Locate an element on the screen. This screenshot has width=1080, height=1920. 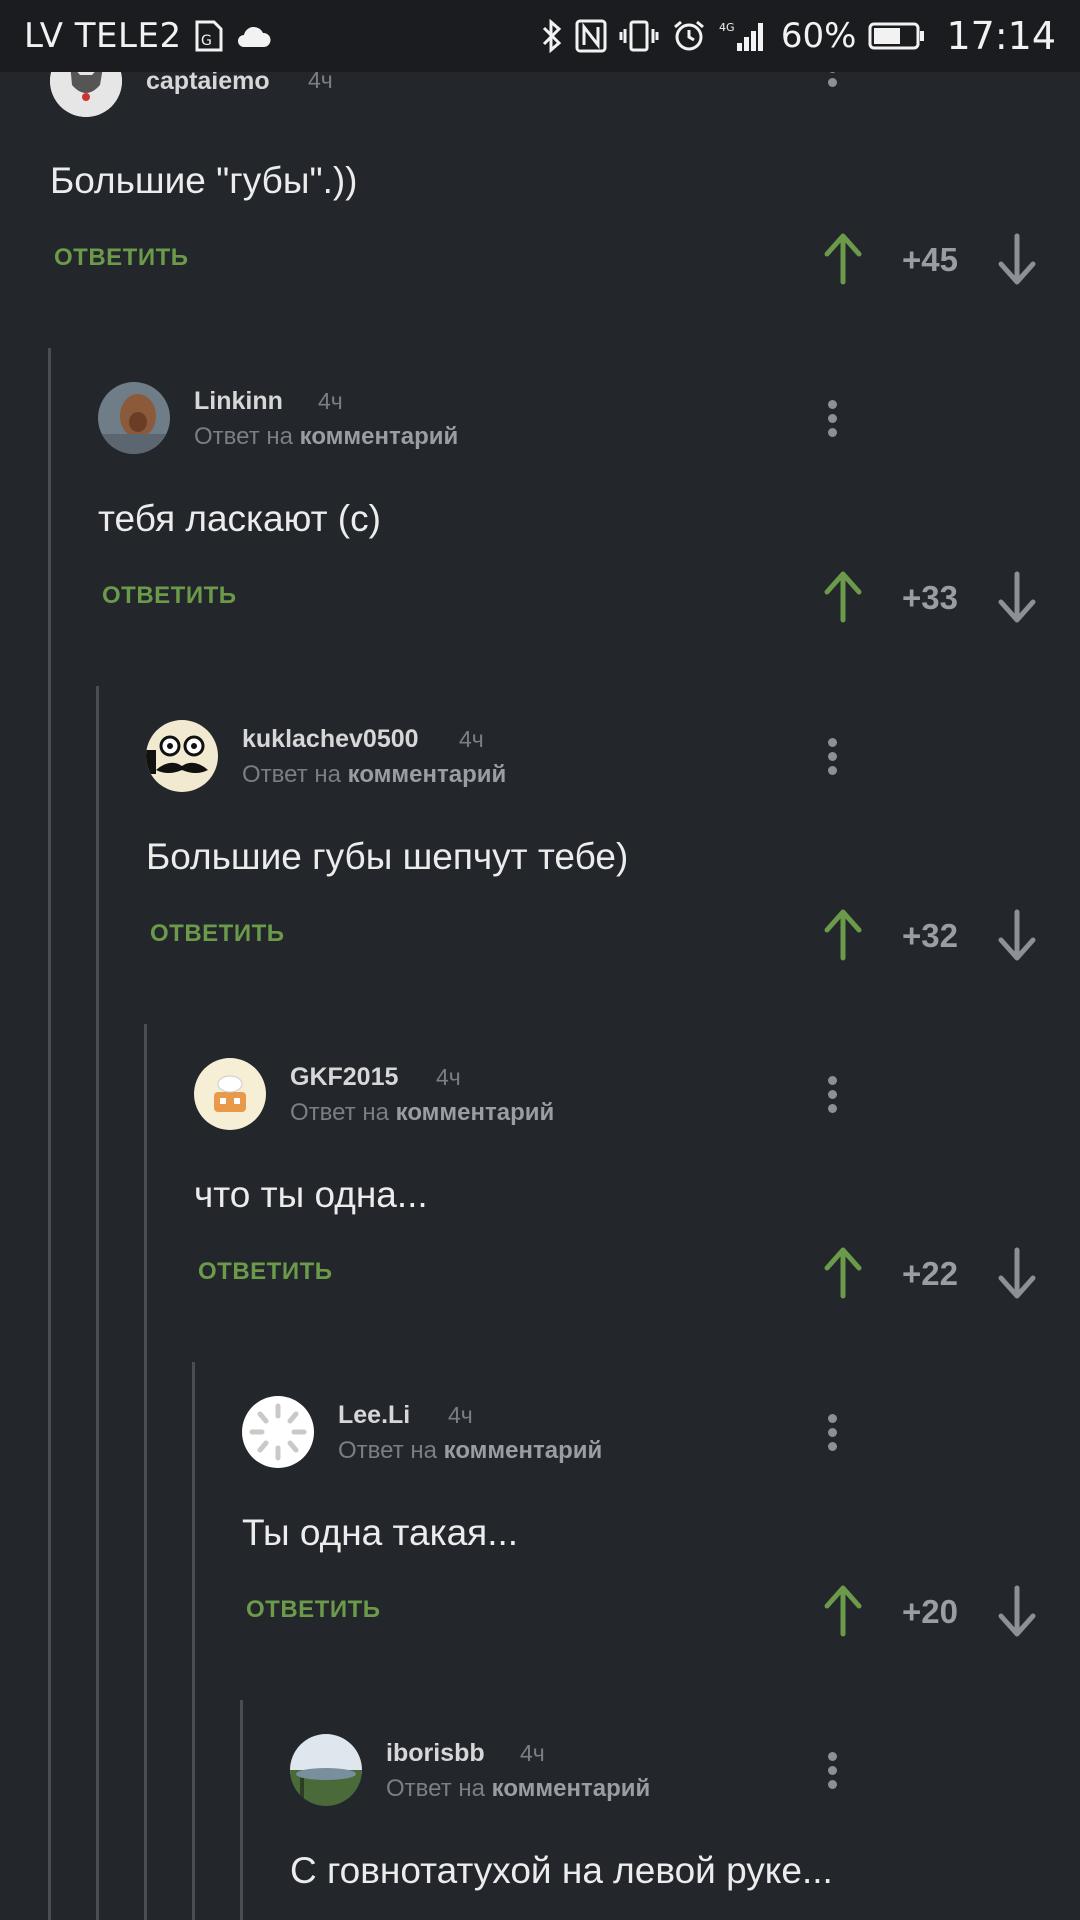
cloud-icon is located at coordinates (254, 36).